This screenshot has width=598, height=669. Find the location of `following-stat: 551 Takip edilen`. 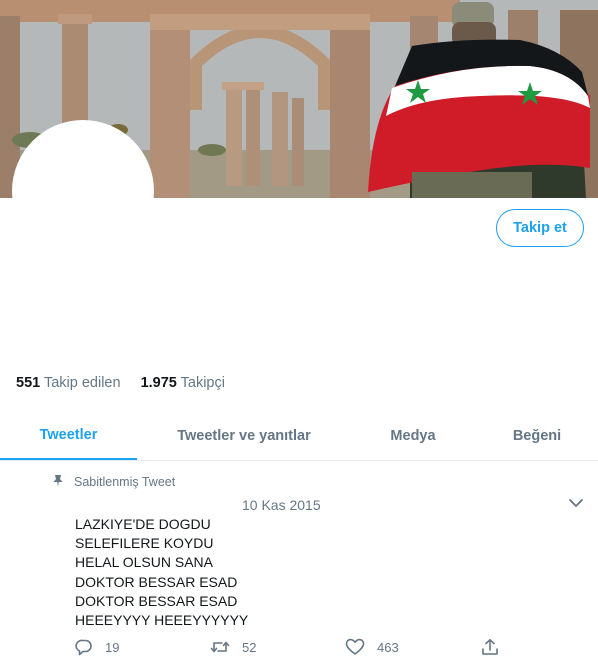

following-stat: 551 Takip edilen is located at coordinates (68, 383).